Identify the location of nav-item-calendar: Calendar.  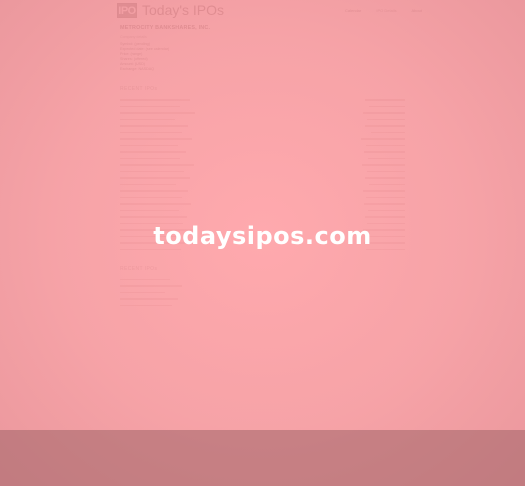
(353, 10).